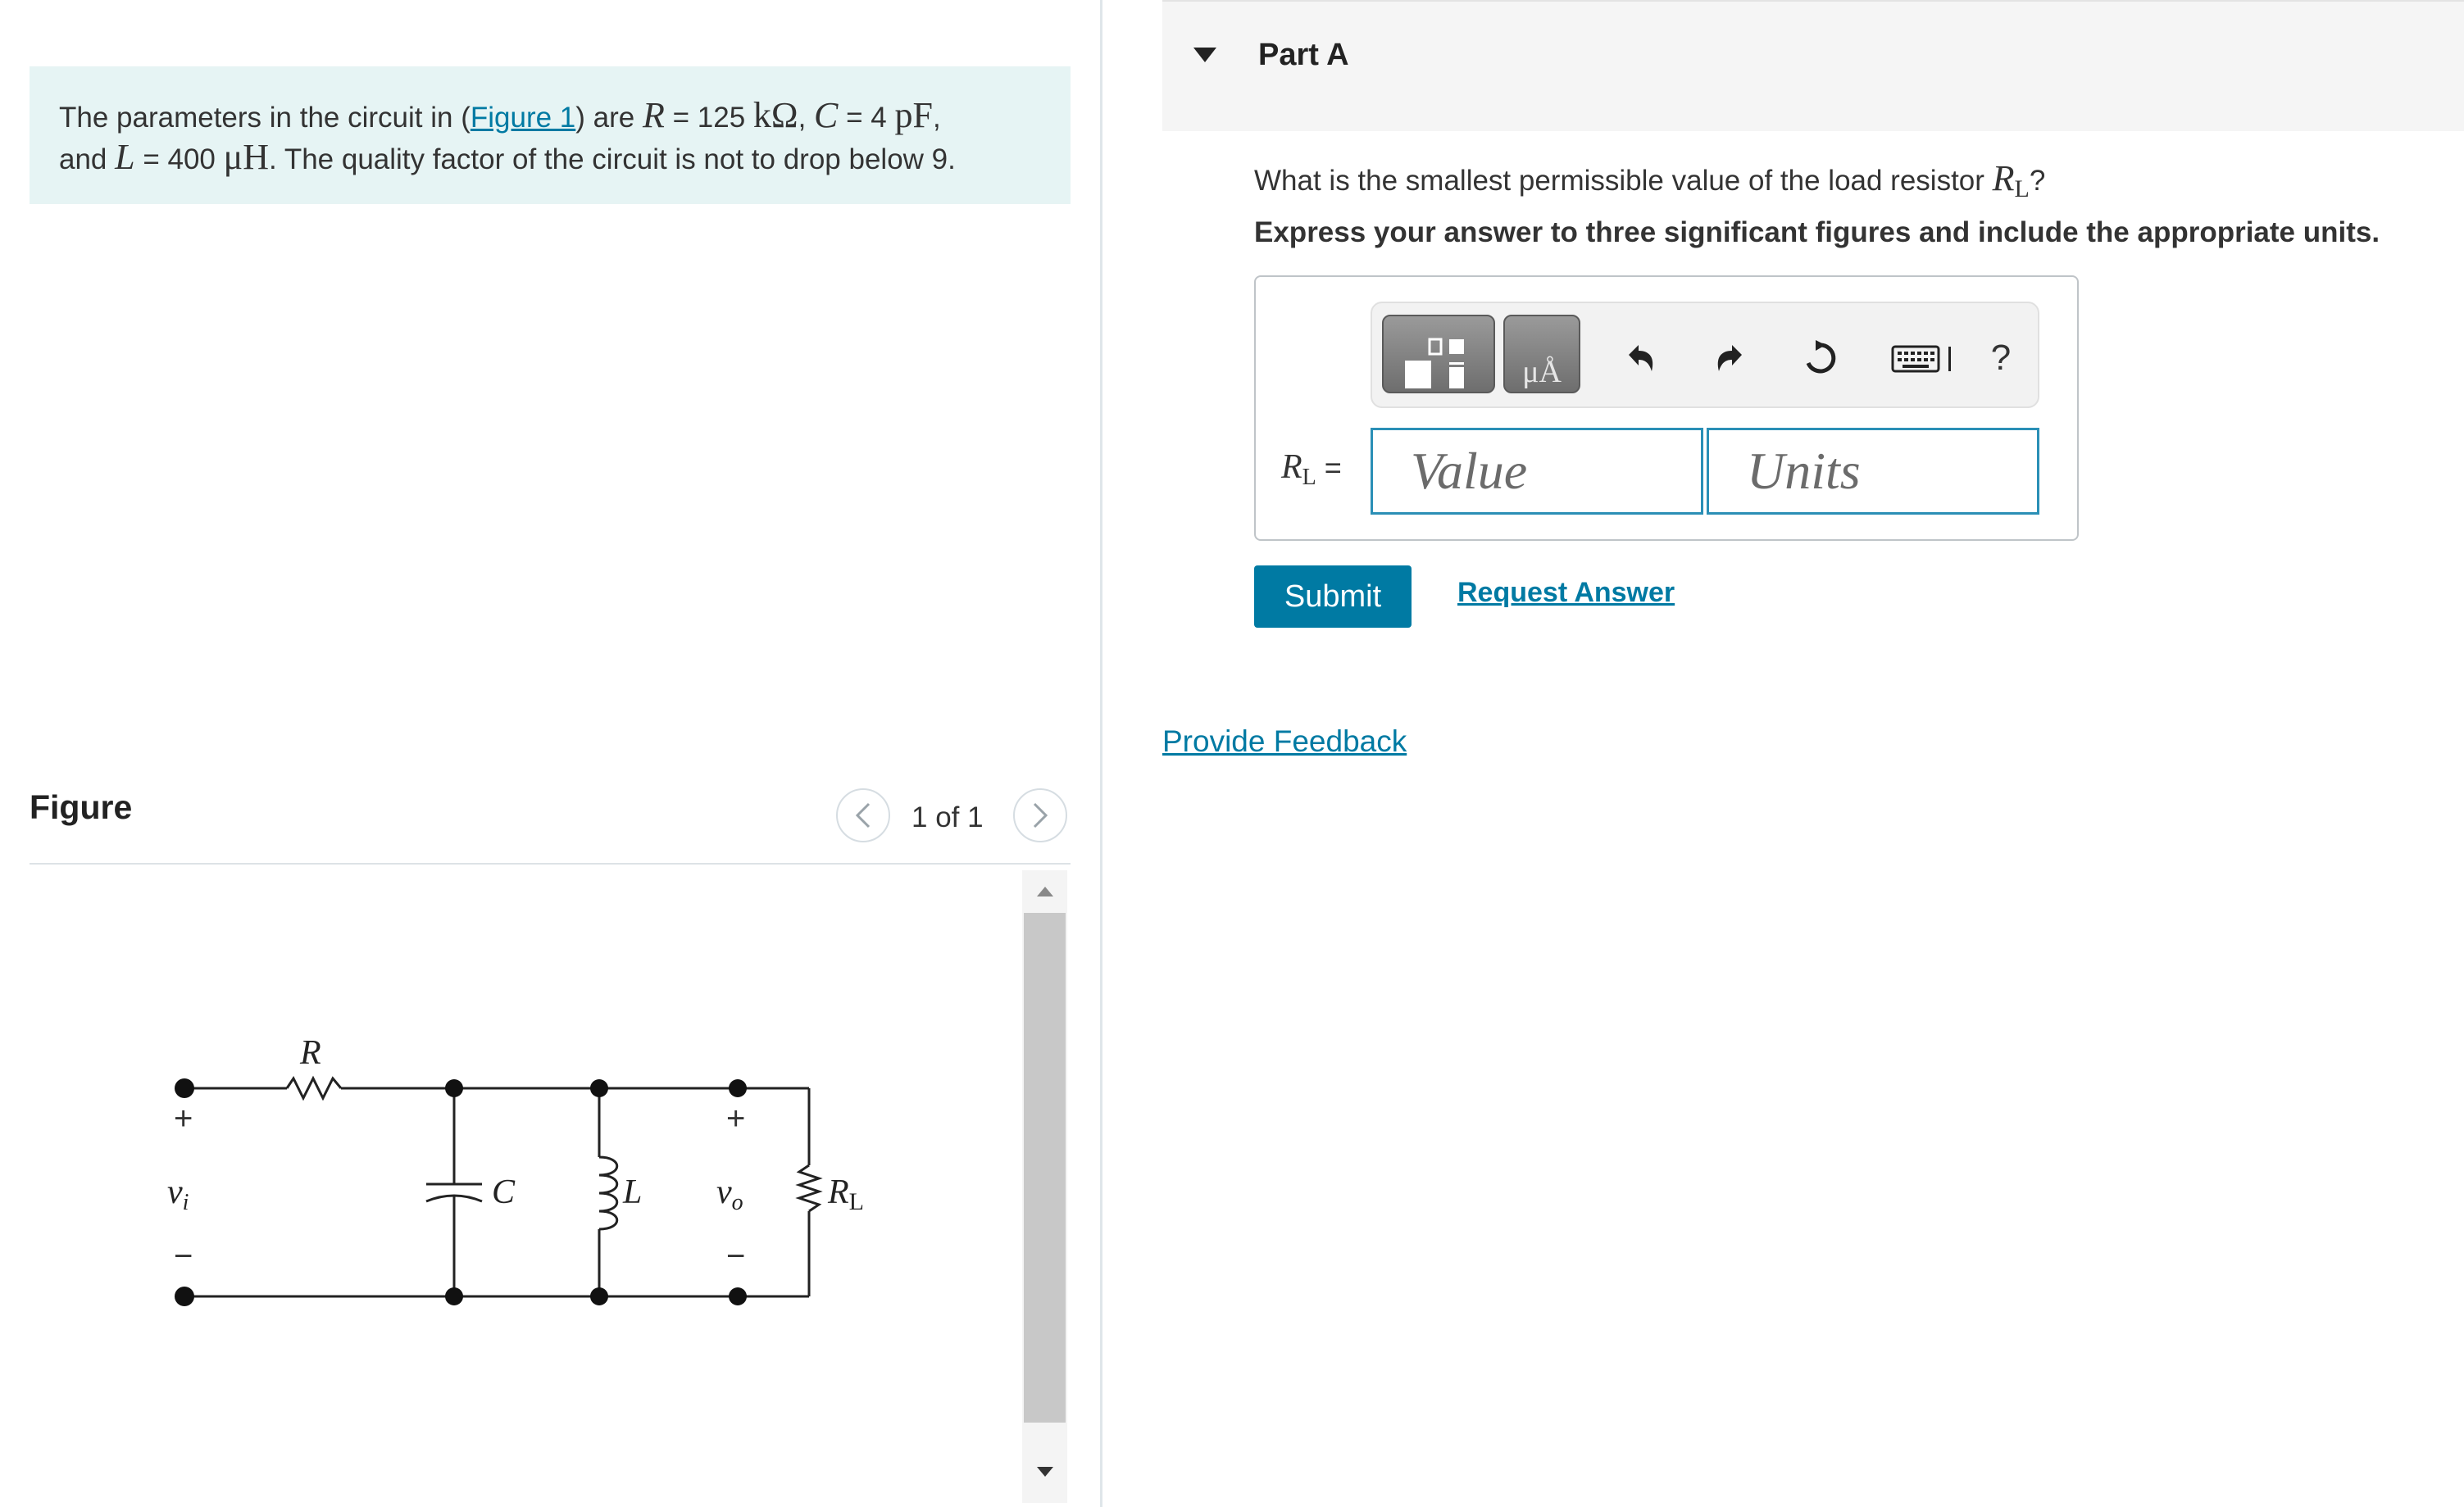  What do you see at coordinates (1101, 753) in the screenshot?
I see `panel-divider` at bounding box center [1101, 753].